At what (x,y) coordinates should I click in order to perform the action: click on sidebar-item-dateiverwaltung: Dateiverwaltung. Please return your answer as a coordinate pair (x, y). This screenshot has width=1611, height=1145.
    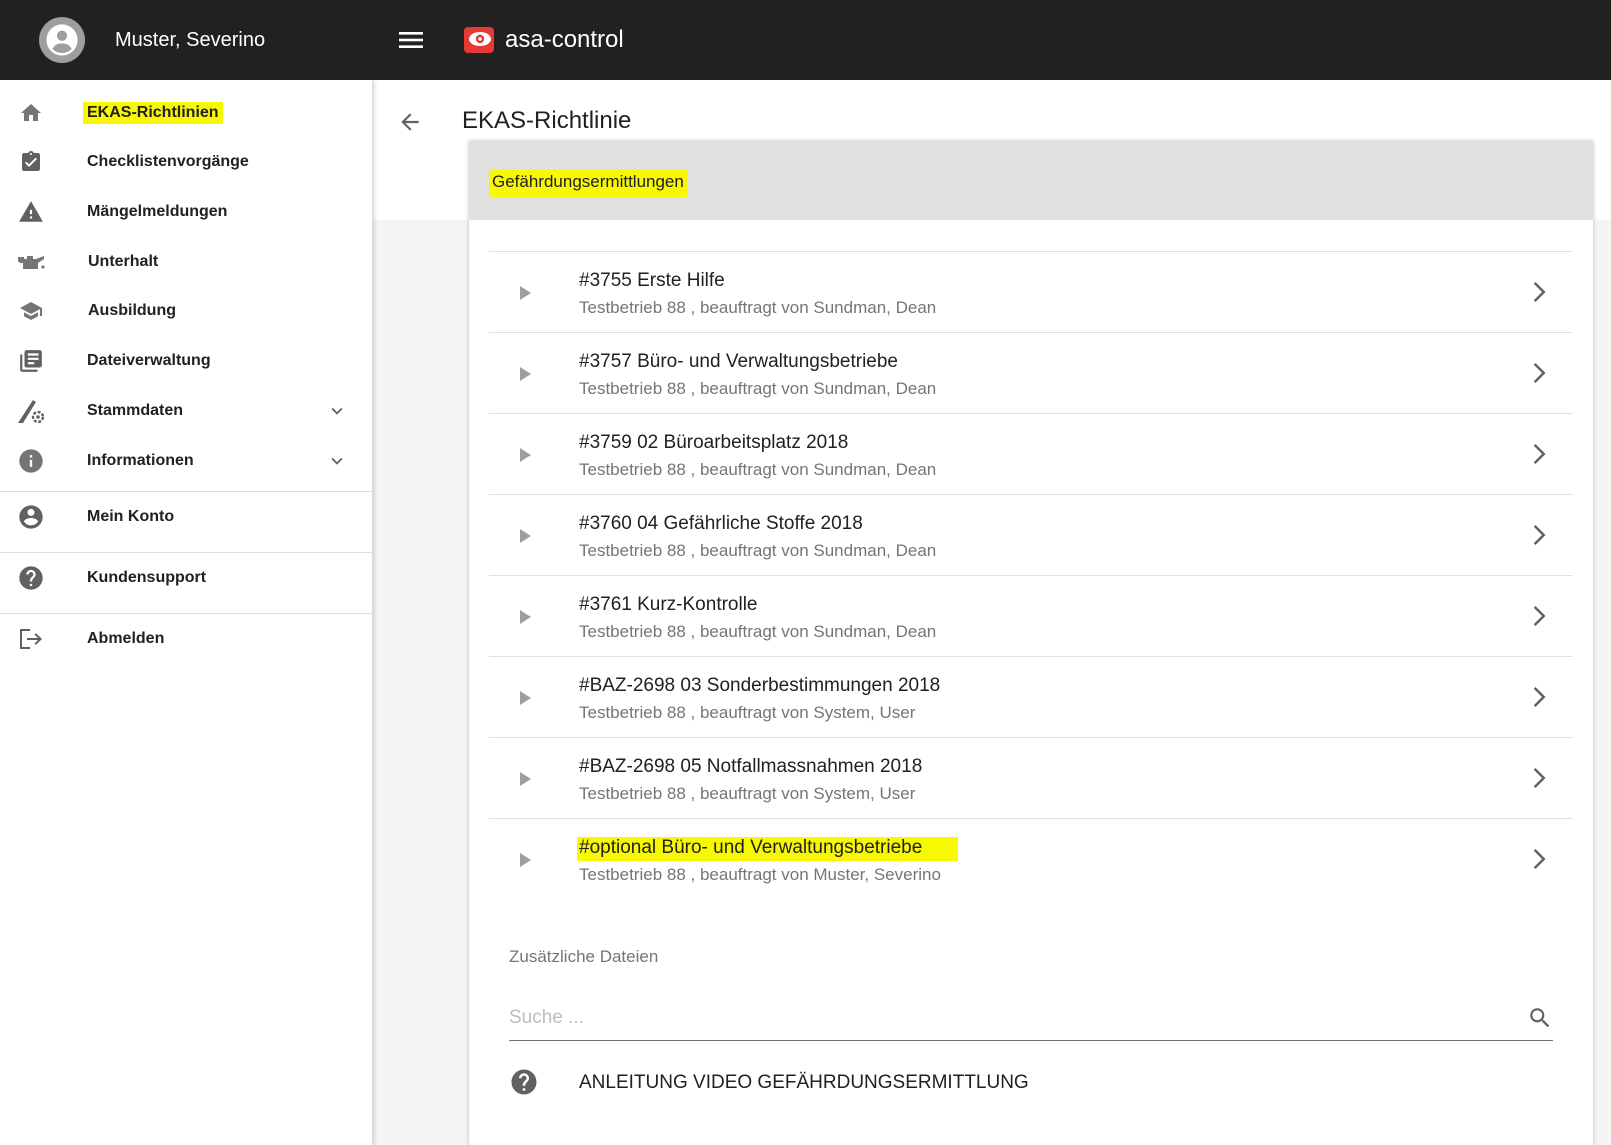
    Looking at the image, I should click on (186, 361).